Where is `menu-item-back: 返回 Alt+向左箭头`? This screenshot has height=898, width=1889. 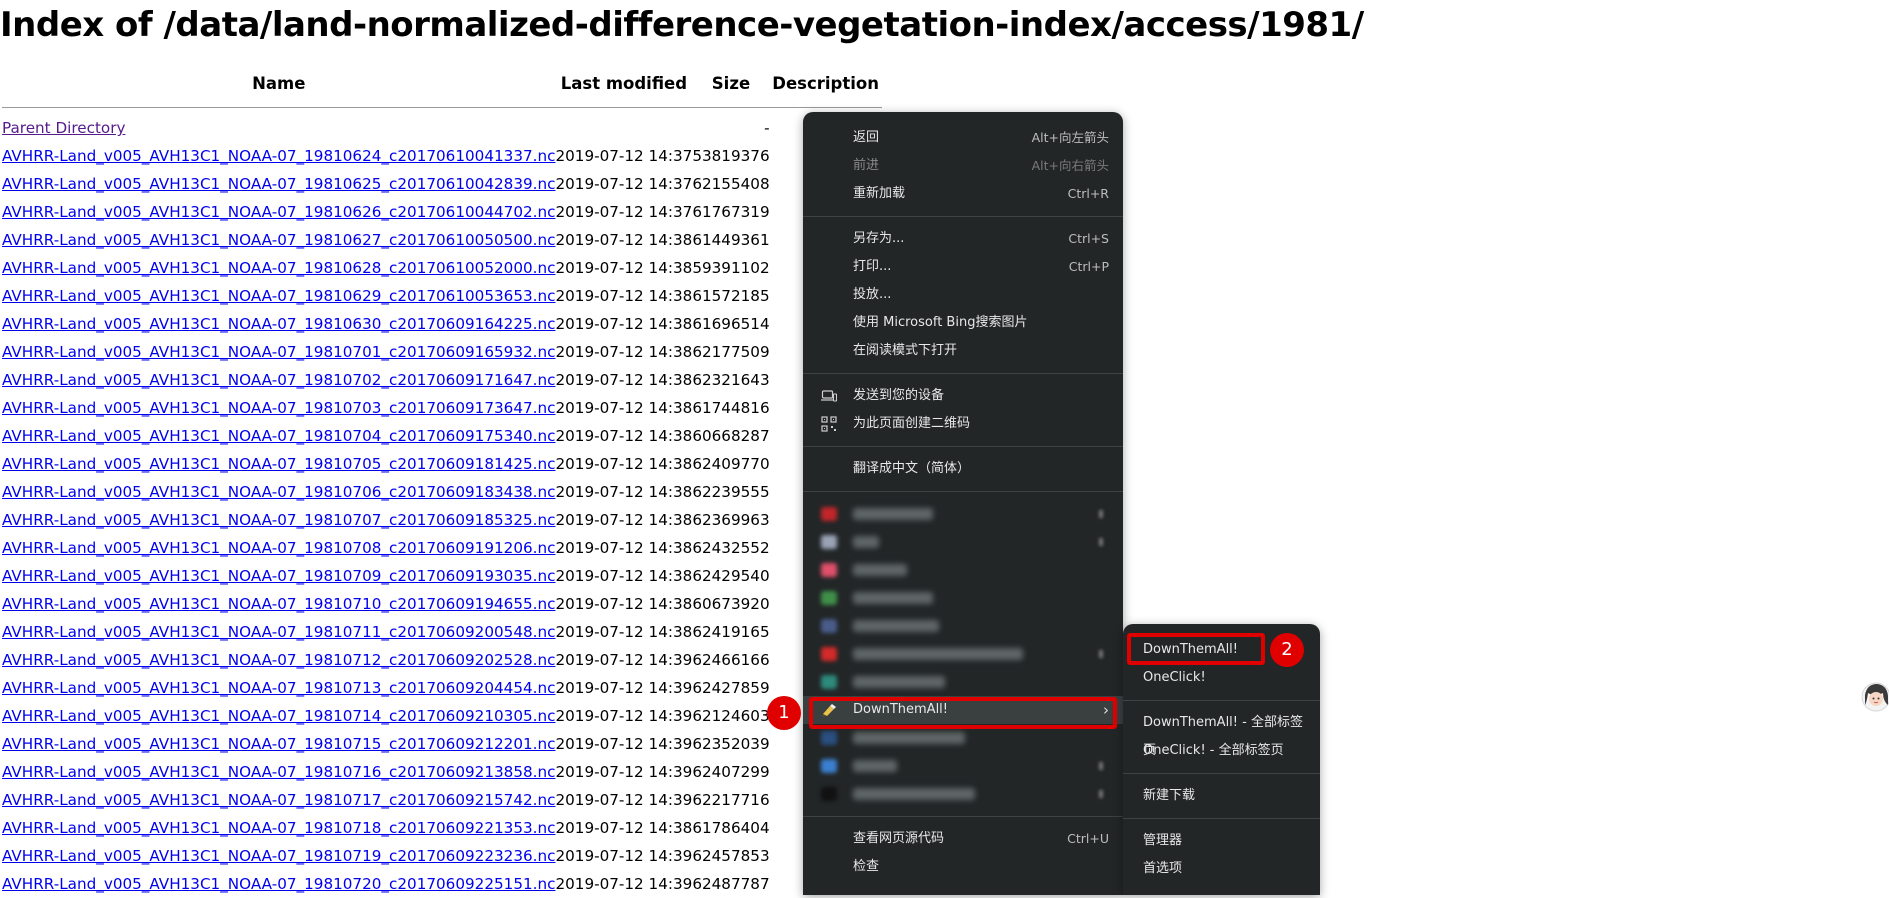
menu-item-back: 返回 Alt+向左箭头 is located at coordinates (963, 138).